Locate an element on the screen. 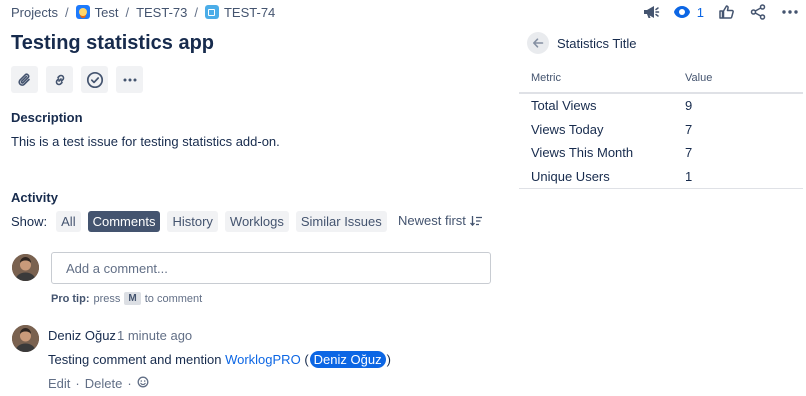 Image resolution: width=806 pixels, height=396 pixels. pro-tip-press: press is located at coordinates (107, 298).